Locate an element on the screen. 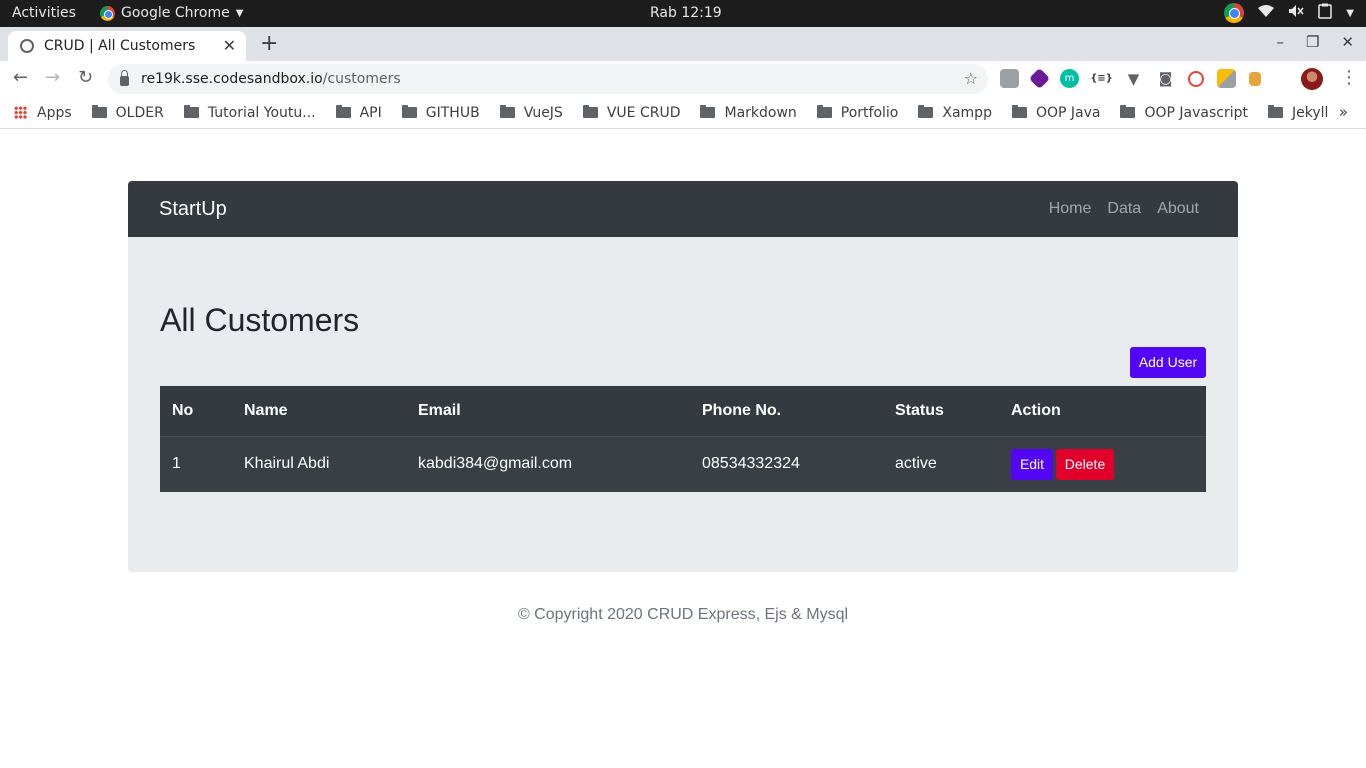  bookmark-label: Apps is located at coordinates (54, 112).